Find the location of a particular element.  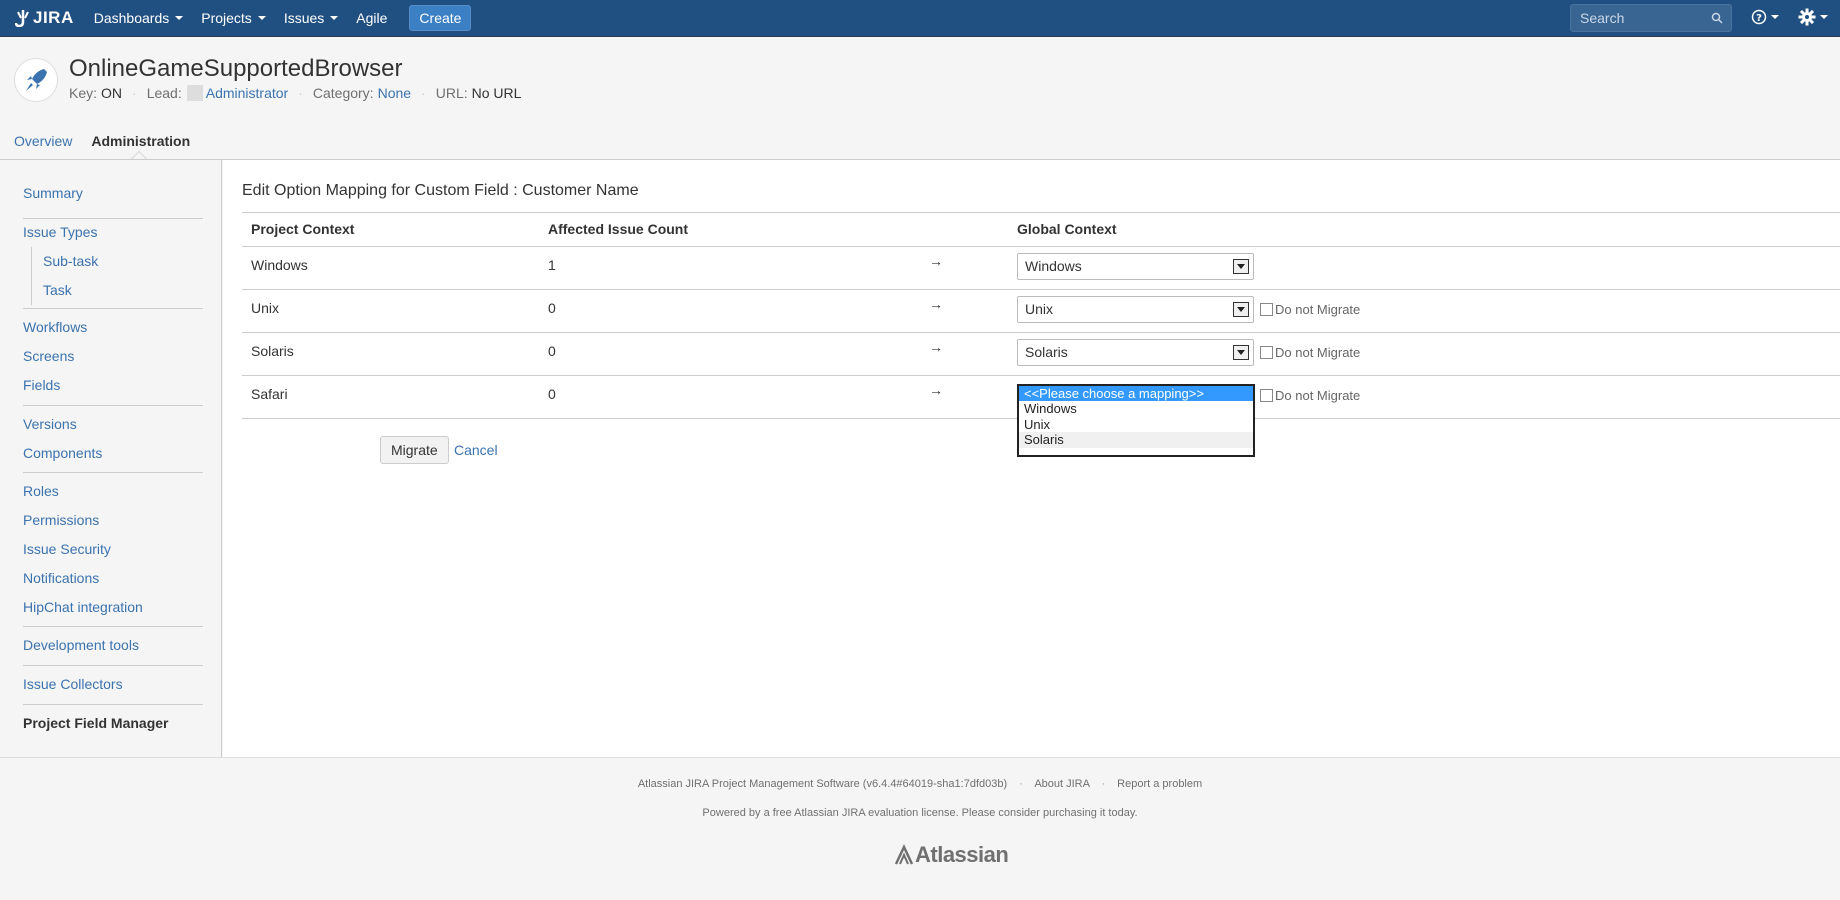

sidebar-item-hipchat: HipChat integration is located at coordinates (113, 607).